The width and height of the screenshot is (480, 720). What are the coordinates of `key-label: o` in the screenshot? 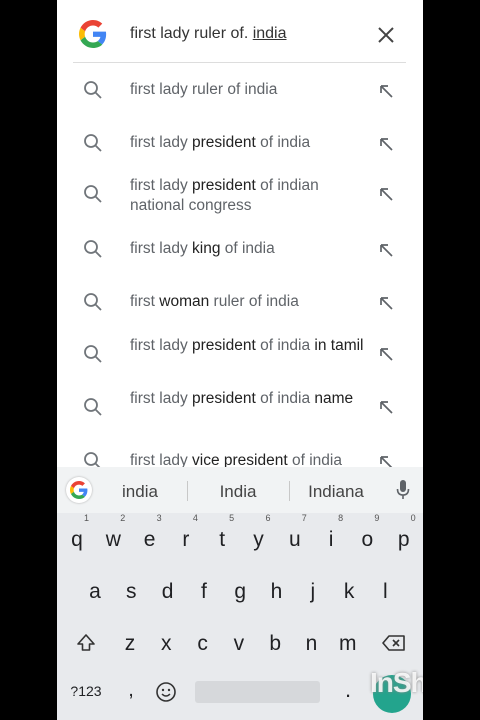 It's located at (367, 539).